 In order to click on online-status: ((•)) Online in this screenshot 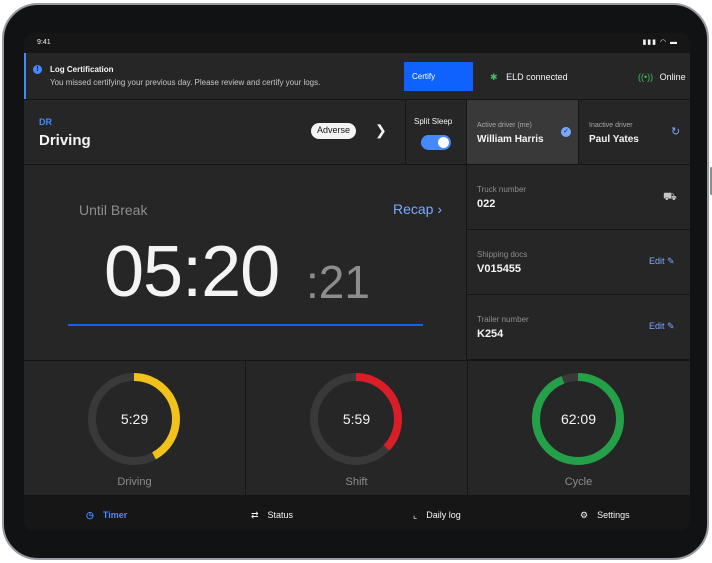, I will do `click(662, 77)`.